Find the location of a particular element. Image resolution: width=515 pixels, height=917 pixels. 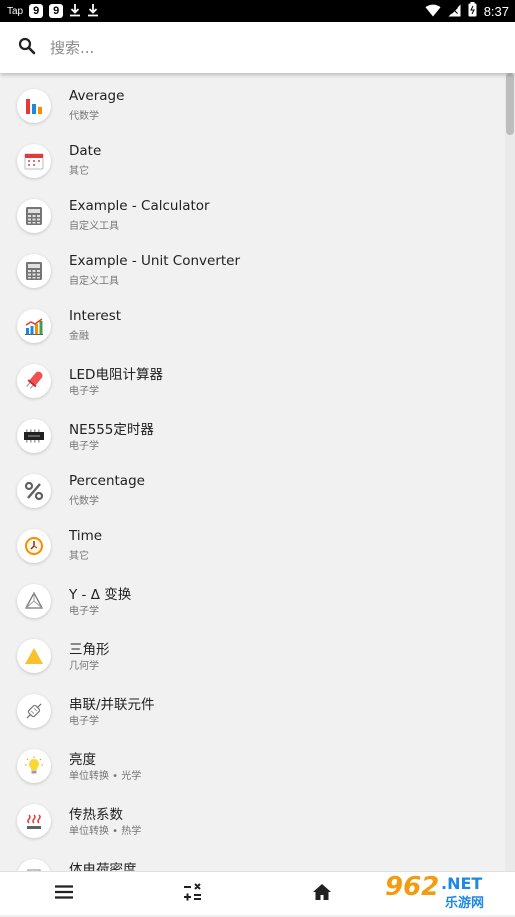

menu-button is located at coordinates (64, 893).